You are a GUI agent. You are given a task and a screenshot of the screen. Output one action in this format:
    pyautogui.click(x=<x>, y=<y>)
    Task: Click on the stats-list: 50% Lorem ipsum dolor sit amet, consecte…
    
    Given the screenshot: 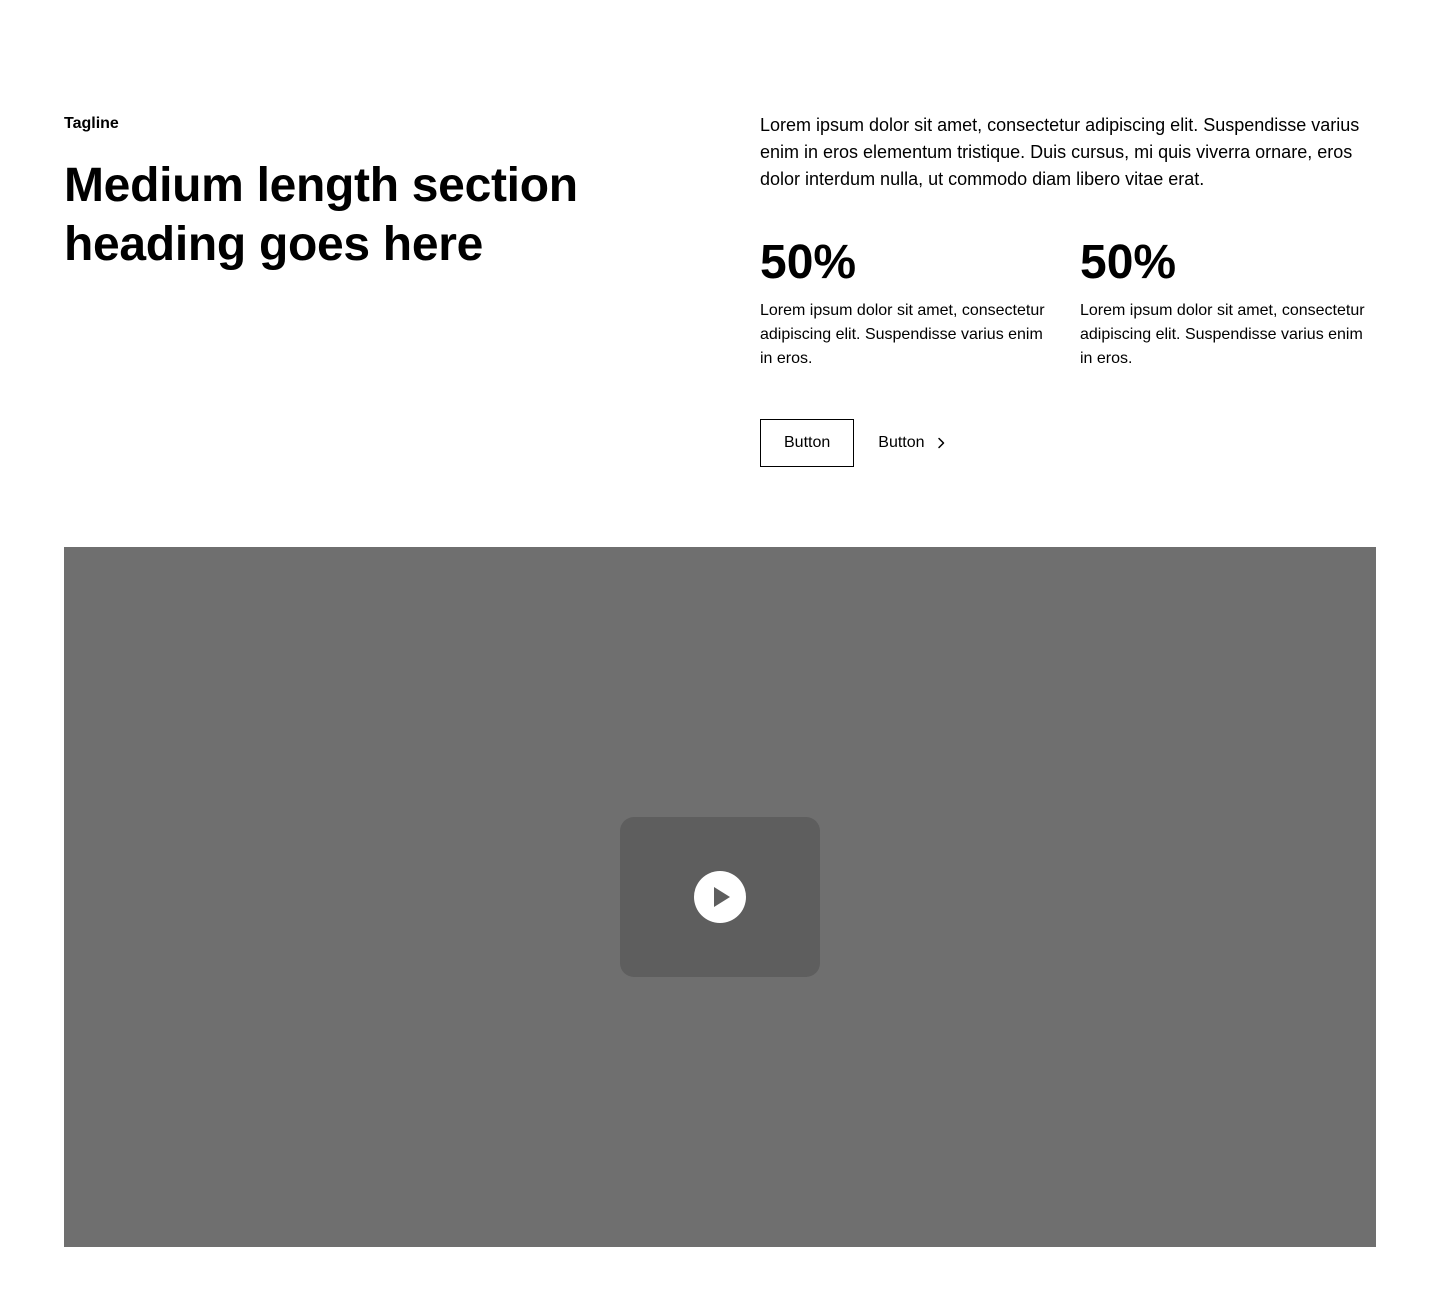 What is the action you would take?
    pyautogui.click(x=1068, y=303)
    